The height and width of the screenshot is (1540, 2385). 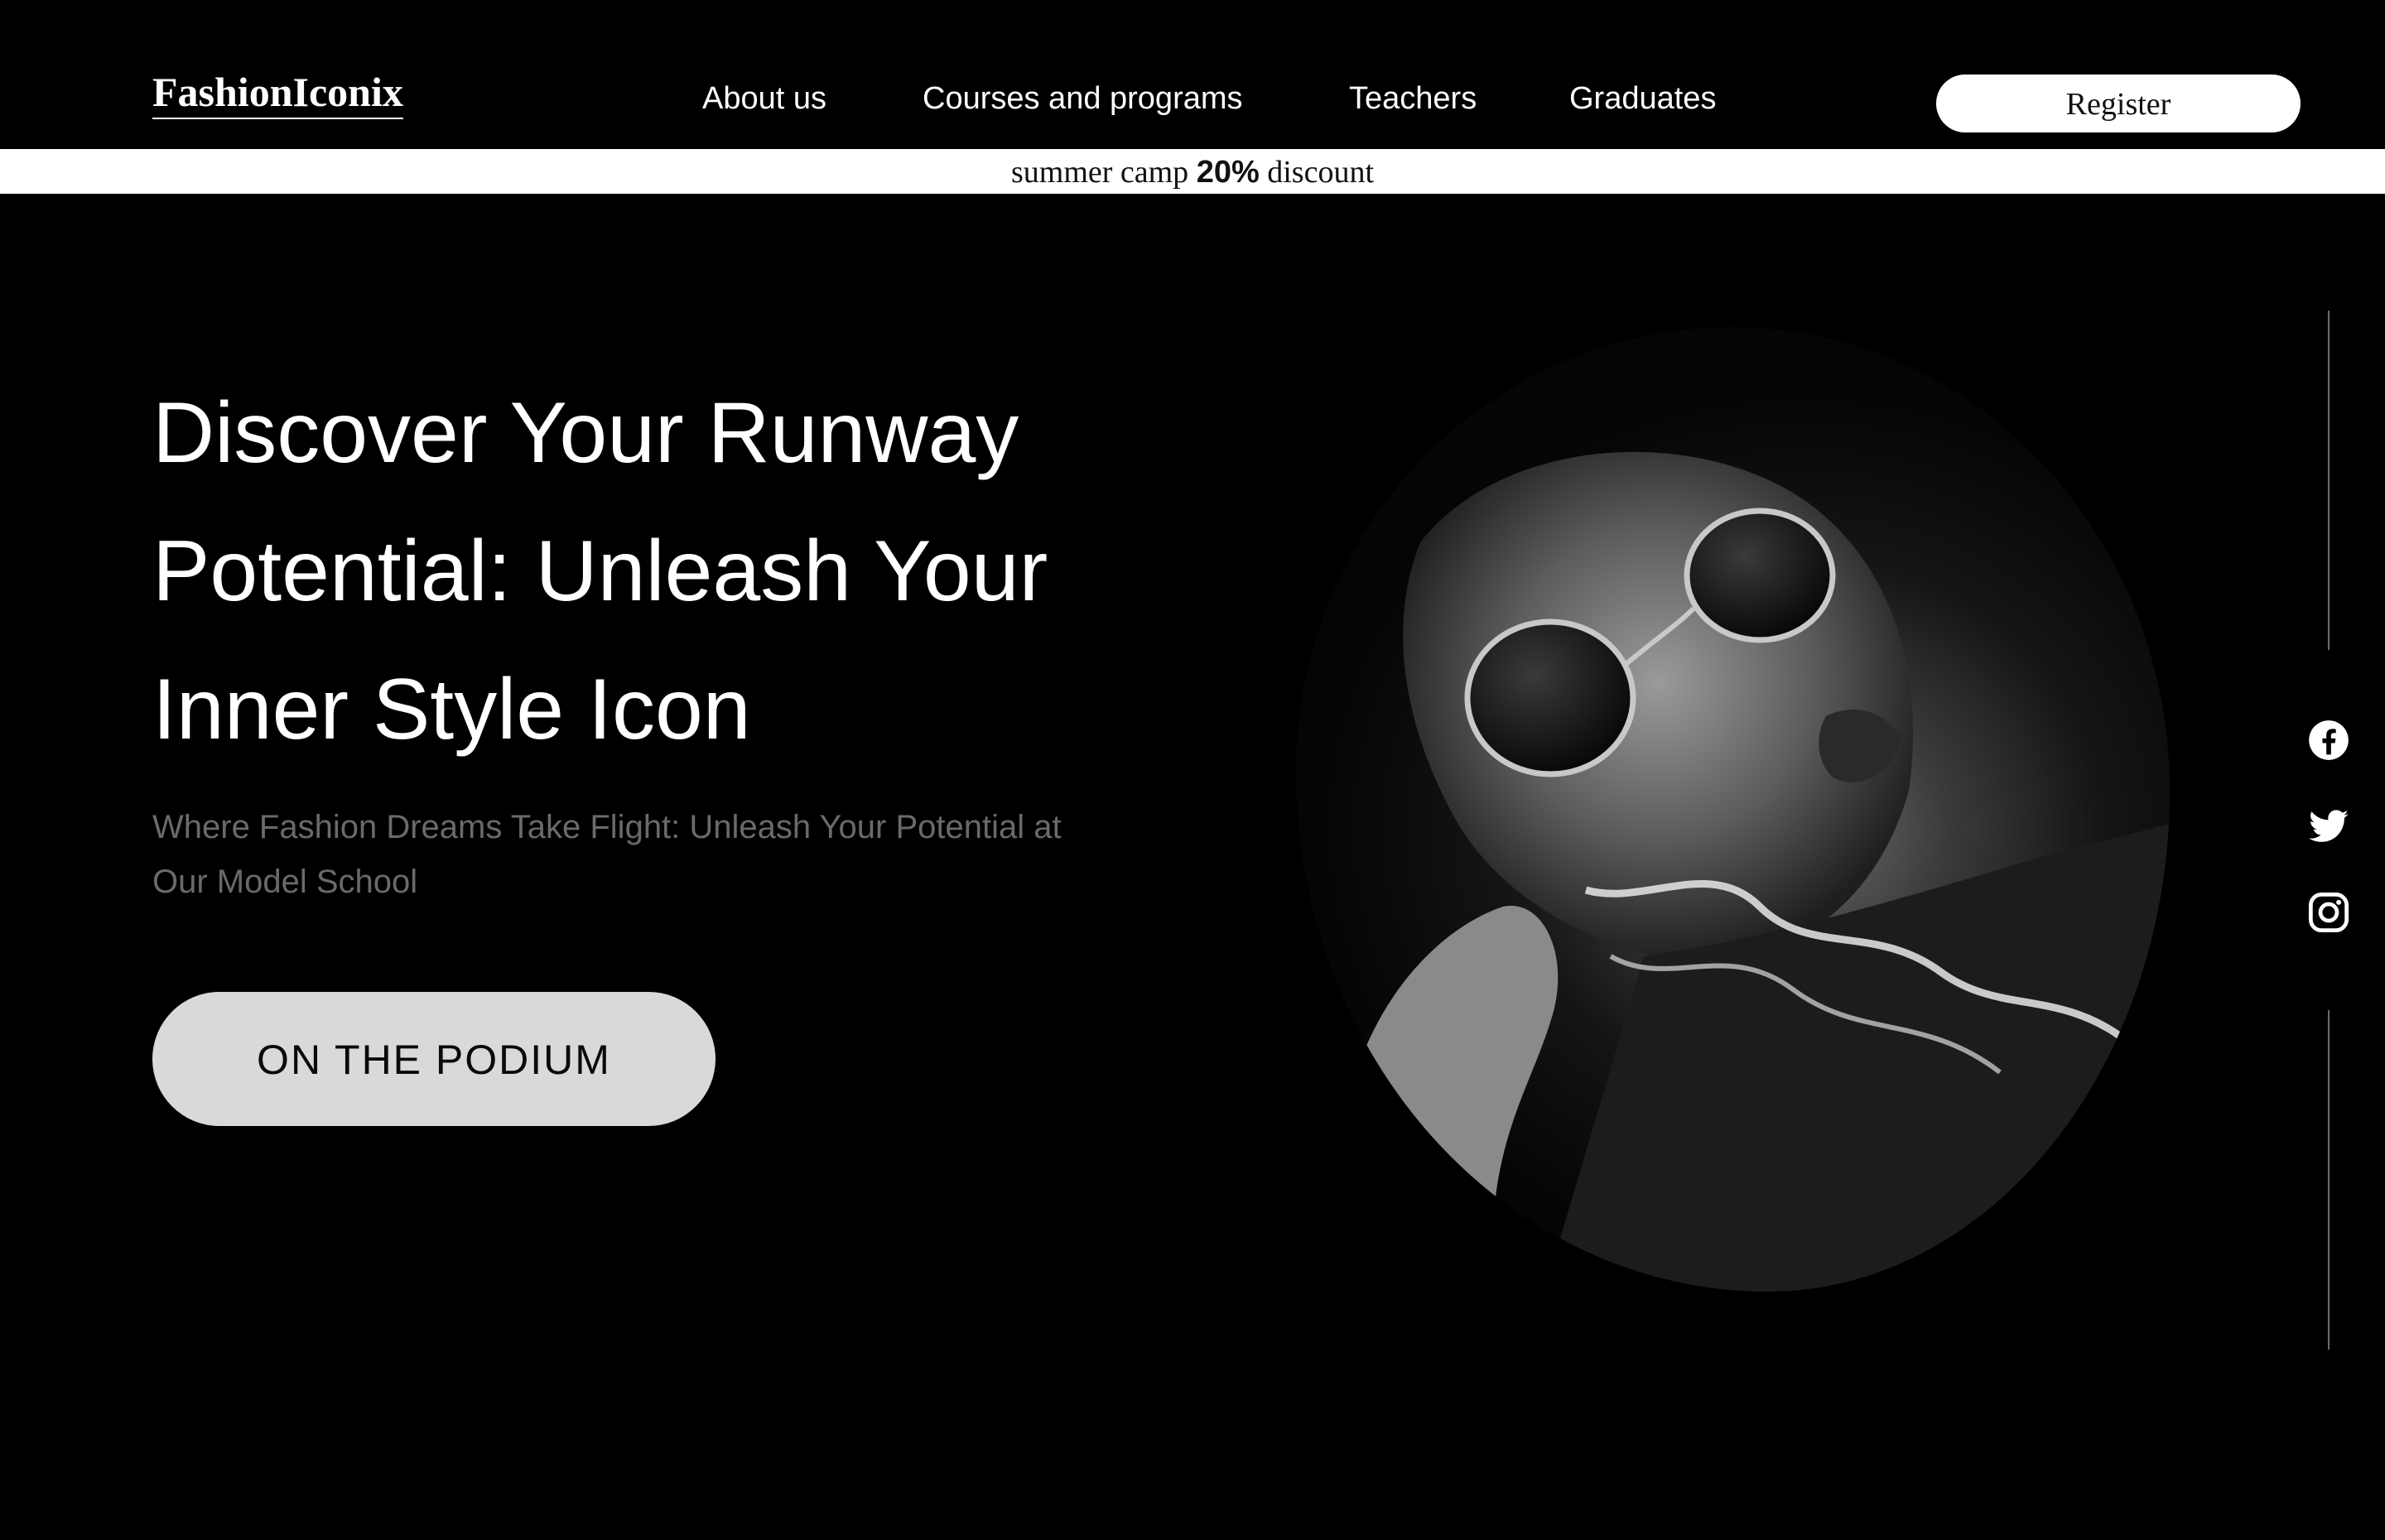 I want to click on nav-item-about-us: About us, so click(x=764, y=99).